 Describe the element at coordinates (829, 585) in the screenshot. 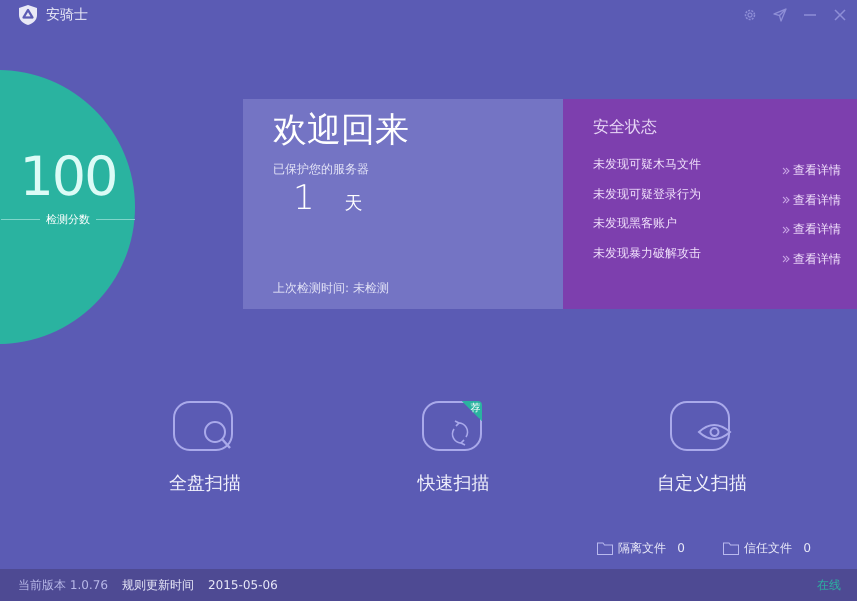

I see `connection-status: 在线` at that location.